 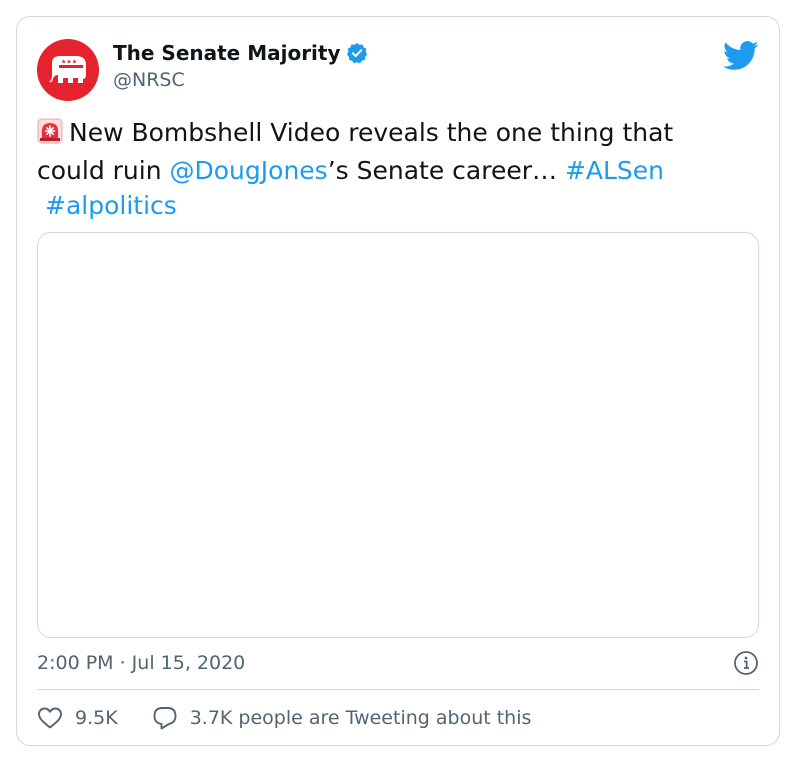 I want to click on like-button: 9.5K, so click(x=77, y=718).